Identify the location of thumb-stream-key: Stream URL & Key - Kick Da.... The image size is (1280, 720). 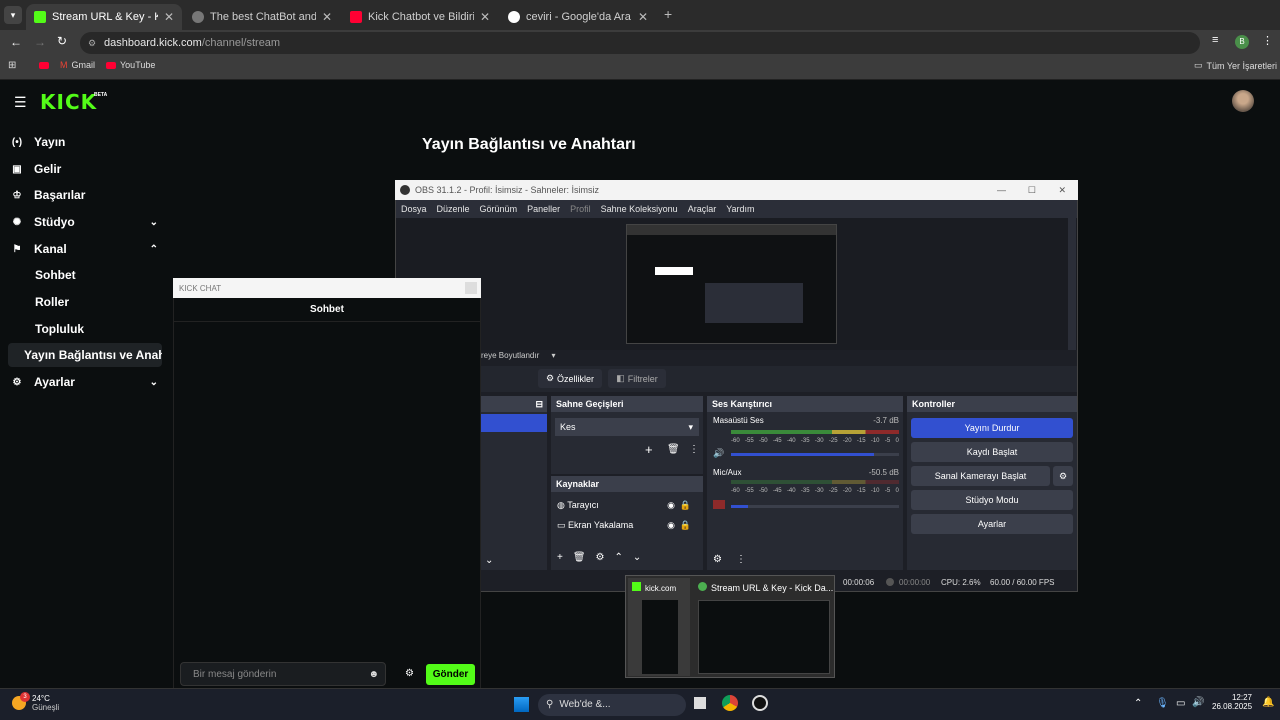
(764, 627).